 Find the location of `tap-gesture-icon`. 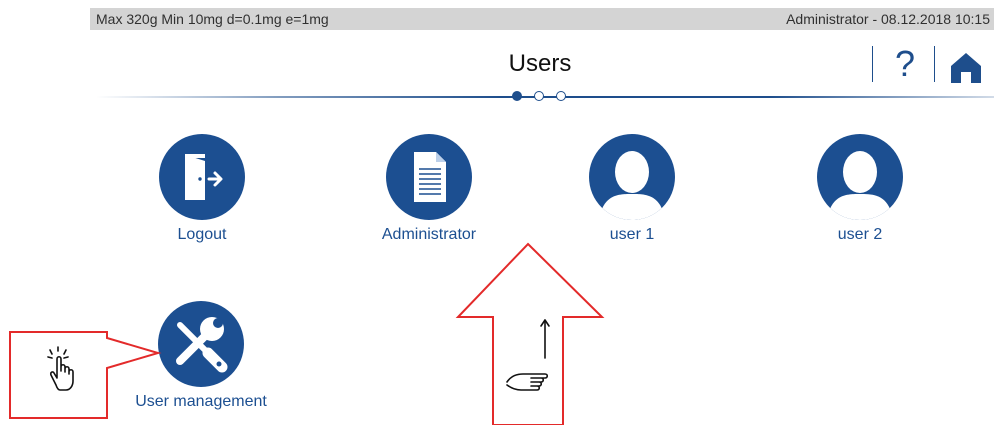

tap-gesture-icon is located at coordinates (60, 368).